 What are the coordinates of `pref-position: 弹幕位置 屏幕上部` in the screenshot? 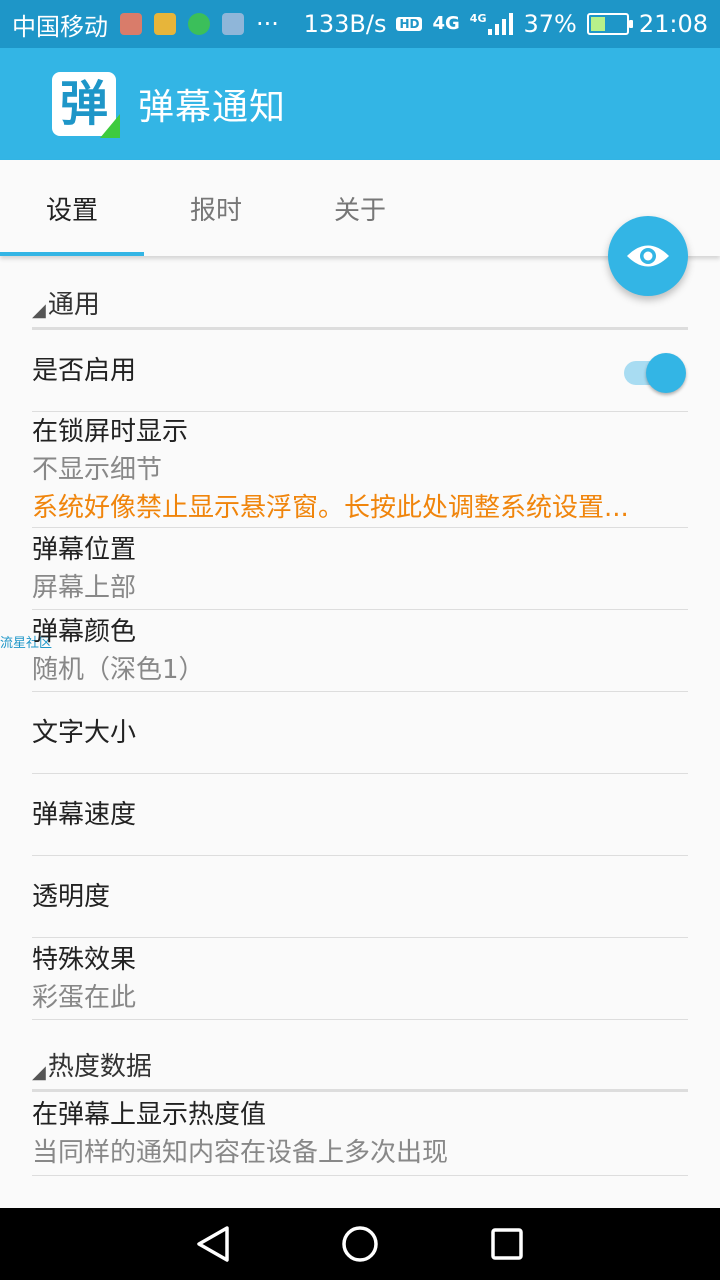 It's located at (360, 569).